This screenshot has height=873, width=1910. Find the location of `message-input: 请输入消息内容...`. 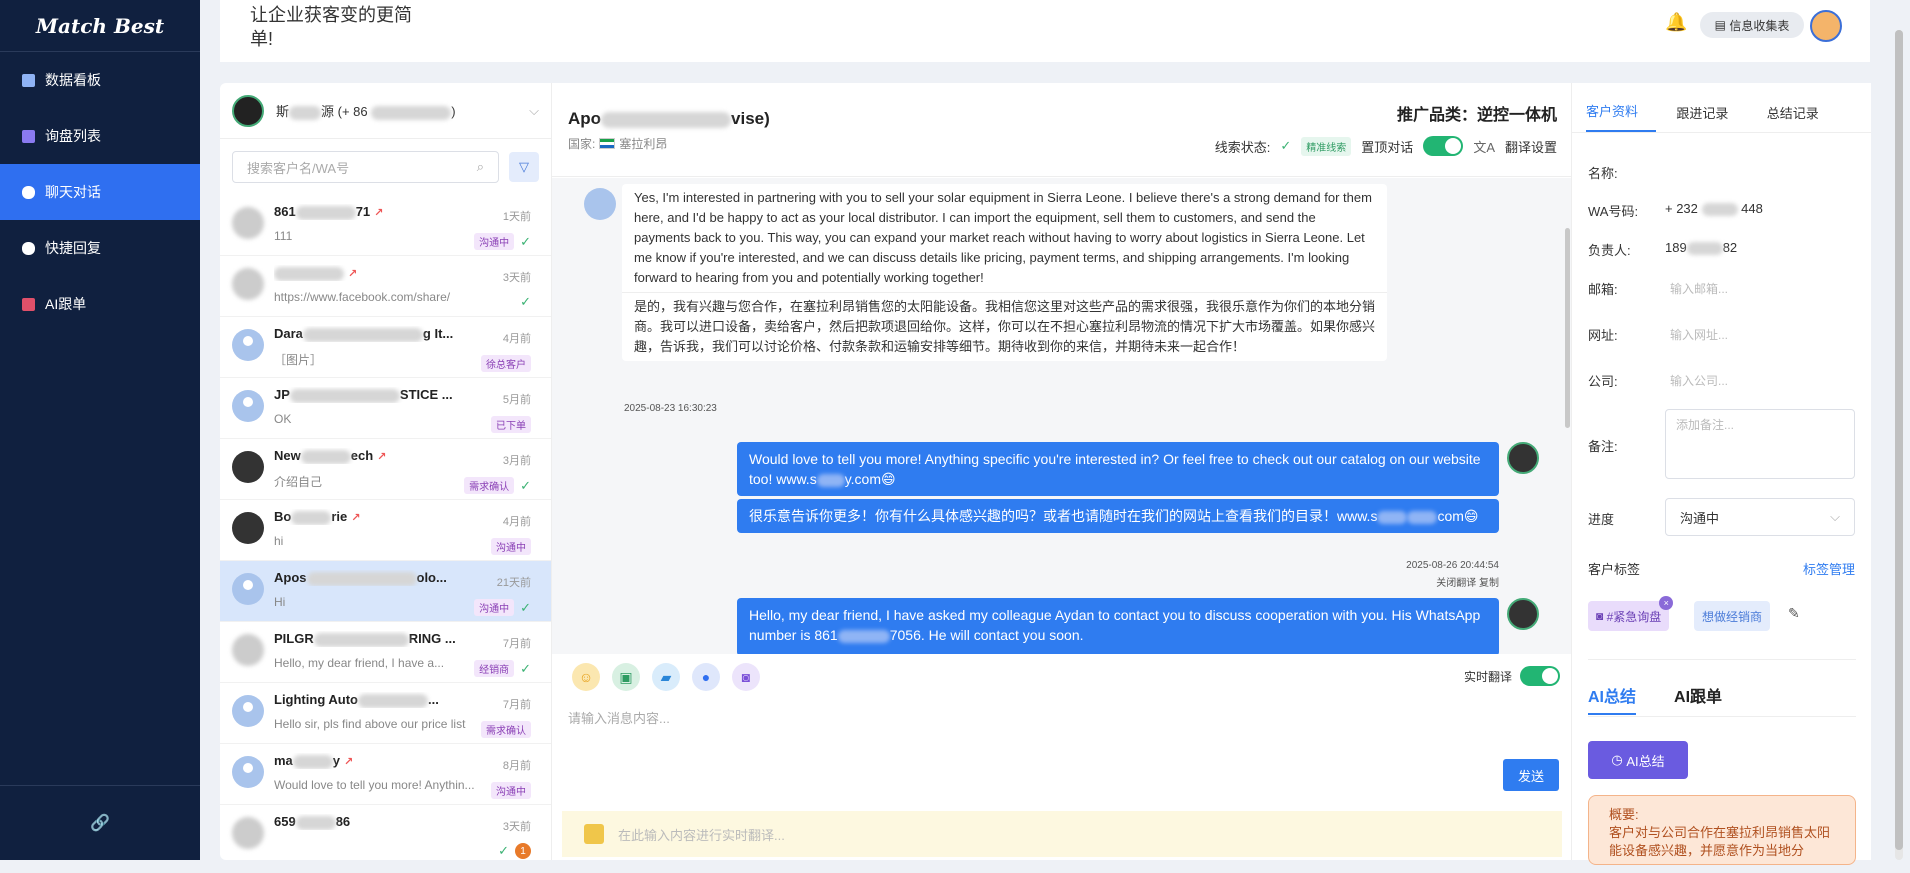

message-input: 请输入消息内容... is located at coordinates (1063, 728).